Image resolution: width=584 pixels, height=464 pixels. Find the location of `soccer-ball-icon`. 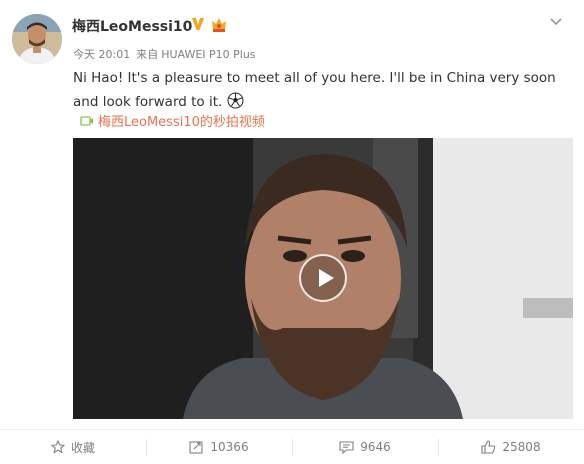

soccer-ball-icon is located at coordinates (235, 100).